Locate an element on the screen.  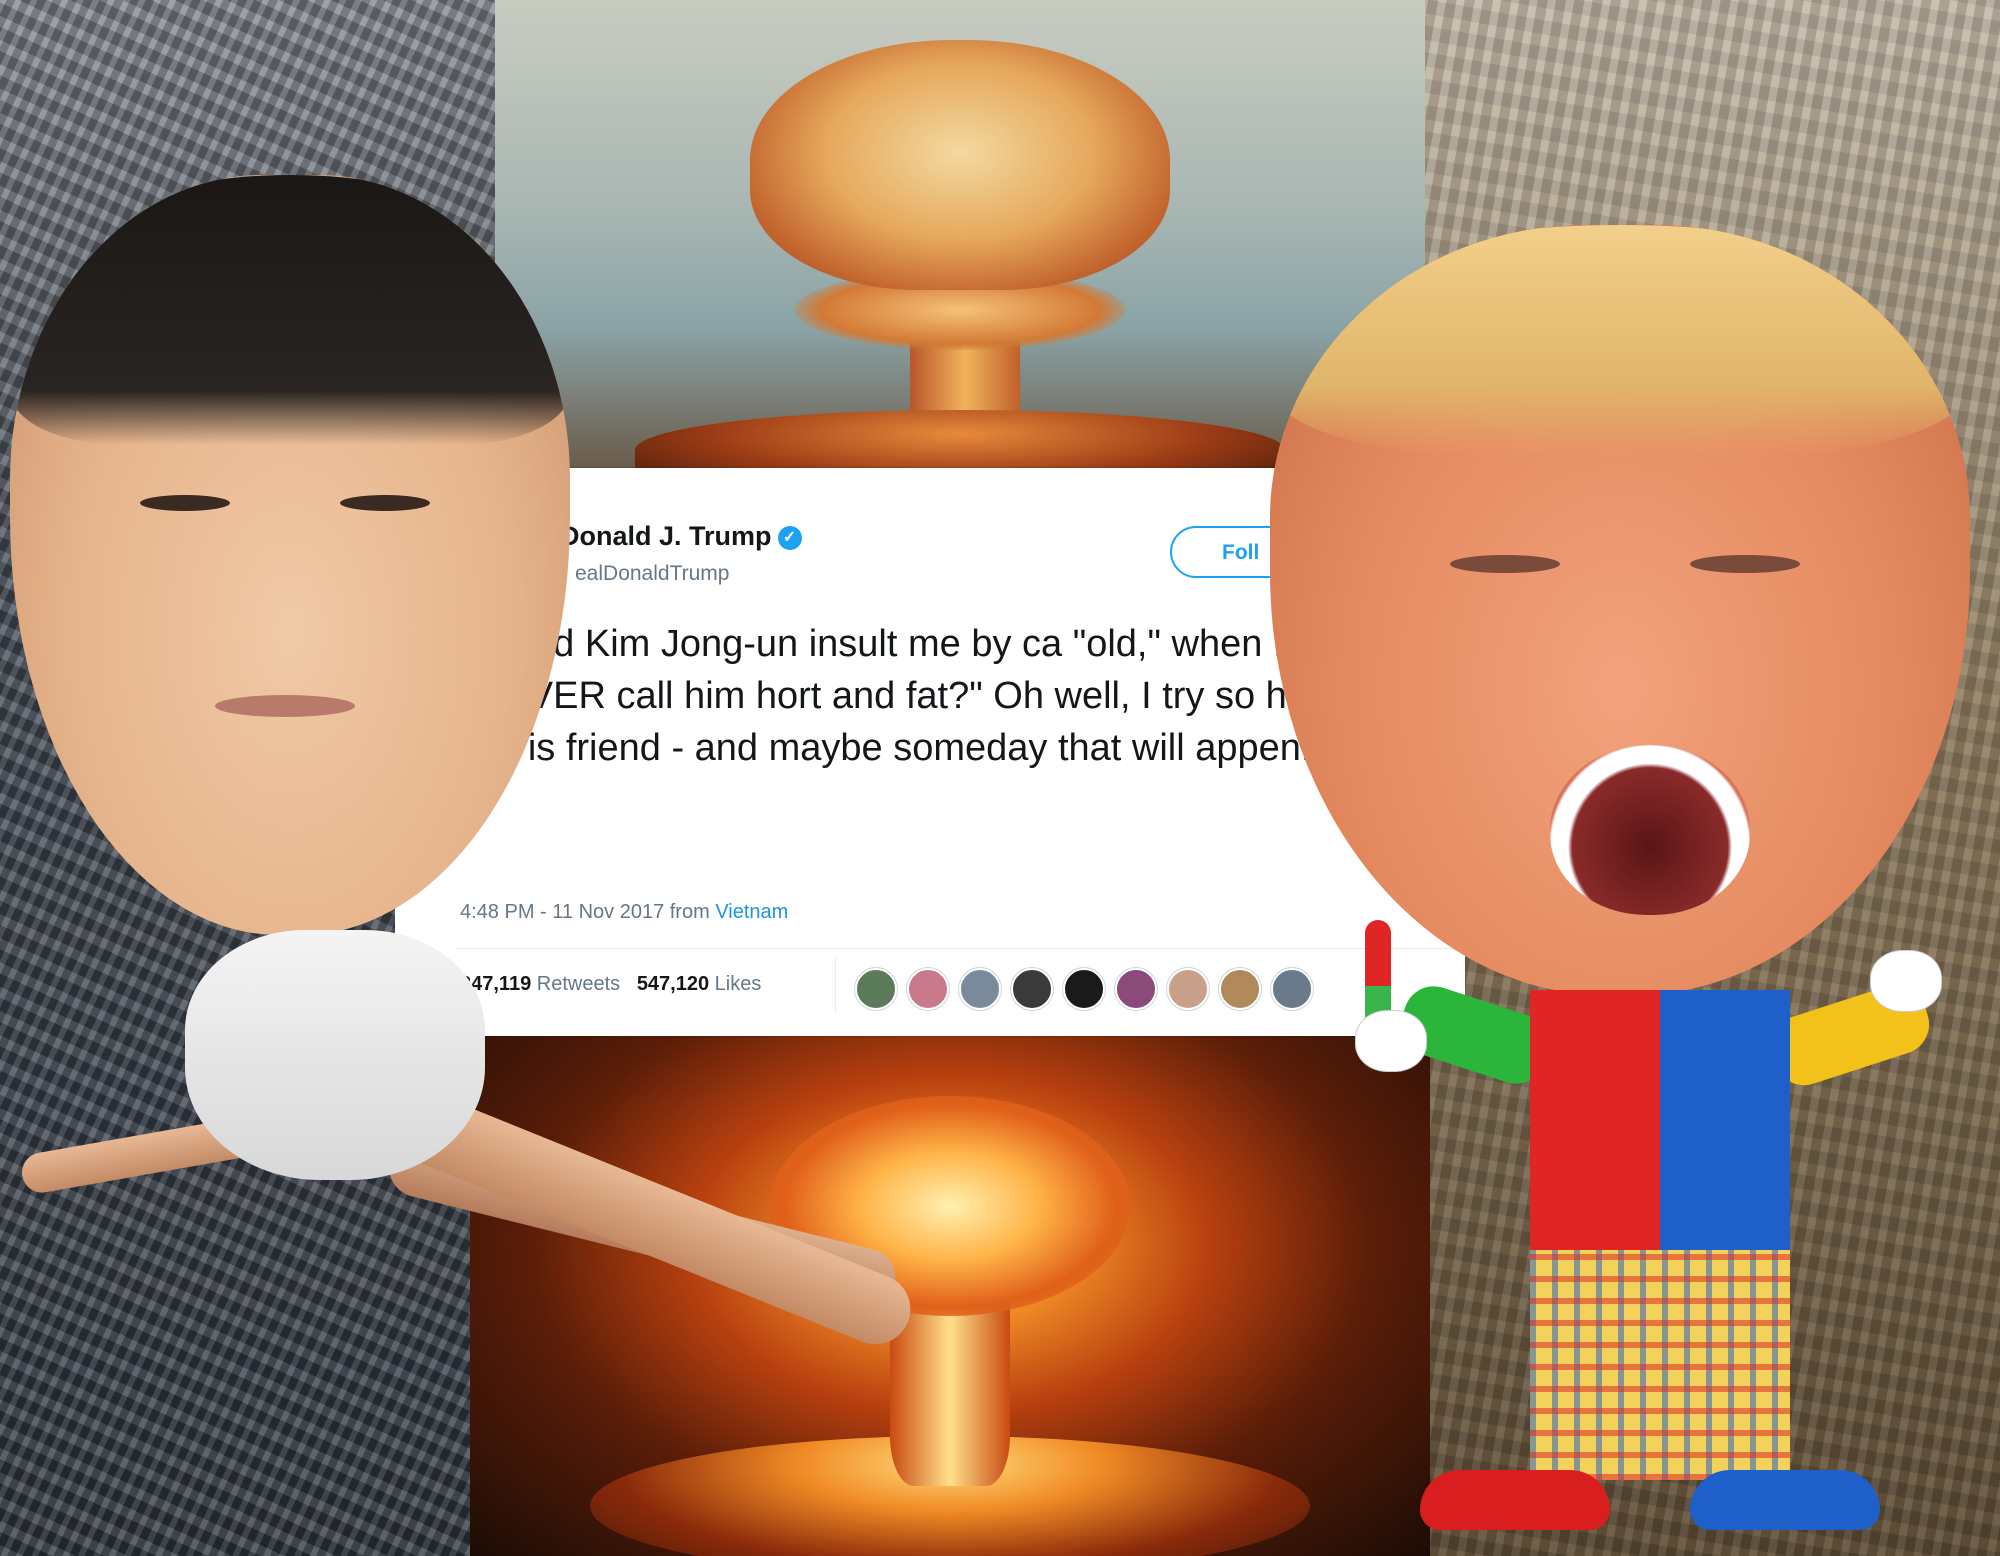
clown-body-cutout is located at coordinates (1657, 1235).